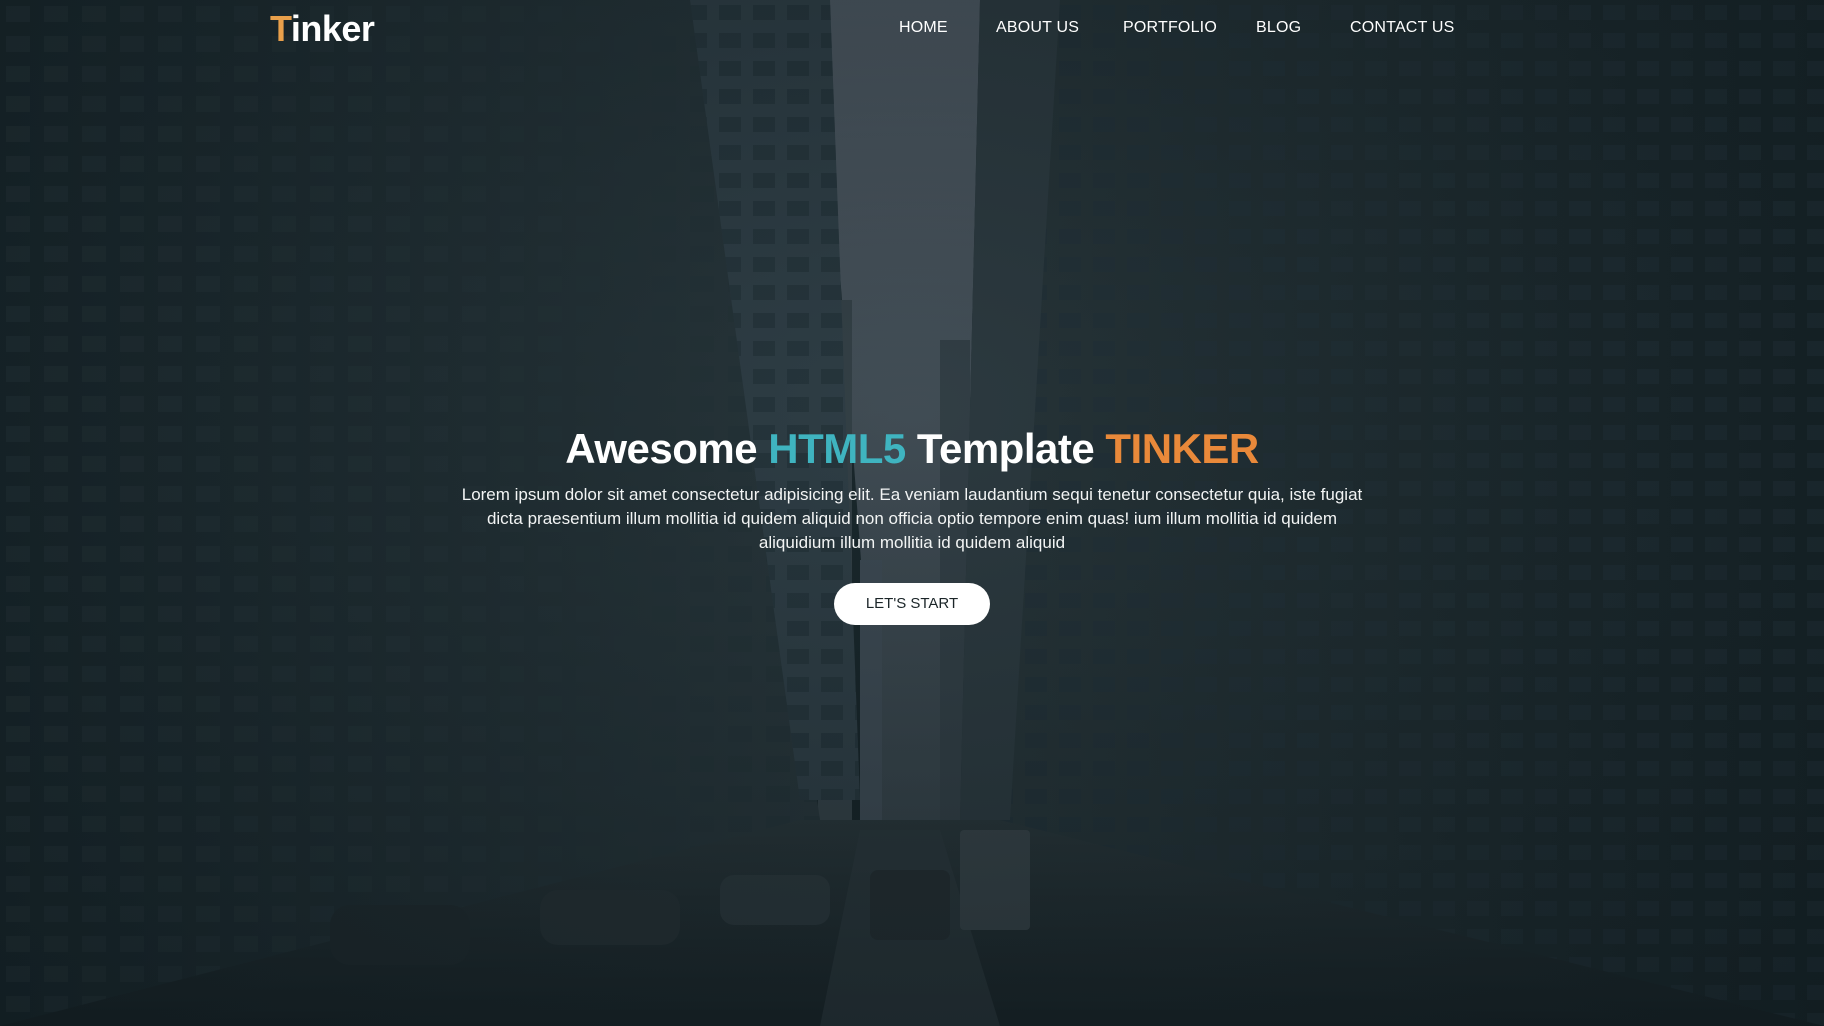 This screenshot has width=1824, height=1026. What do you see at coordinates (923, 28) in the screenshot?
I see `nav-item-home: HOME` at bounding box center [923, 28].